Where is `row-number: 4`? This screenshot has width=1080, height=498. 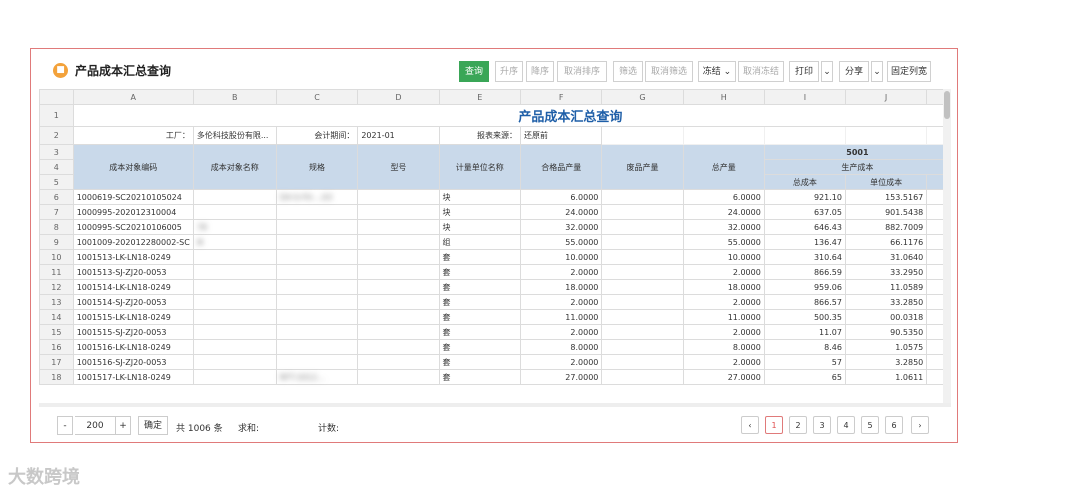
row-number: 4 is located at coordinates (56, 167).